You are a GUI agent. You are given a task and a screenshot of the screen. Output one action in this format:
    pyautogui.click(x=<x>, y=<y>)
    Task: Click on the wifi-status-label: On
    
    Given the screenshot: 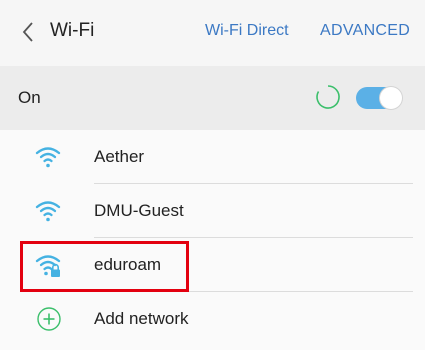 What is the action you would take?
    pyautogui.click(x=29, y=97)
    